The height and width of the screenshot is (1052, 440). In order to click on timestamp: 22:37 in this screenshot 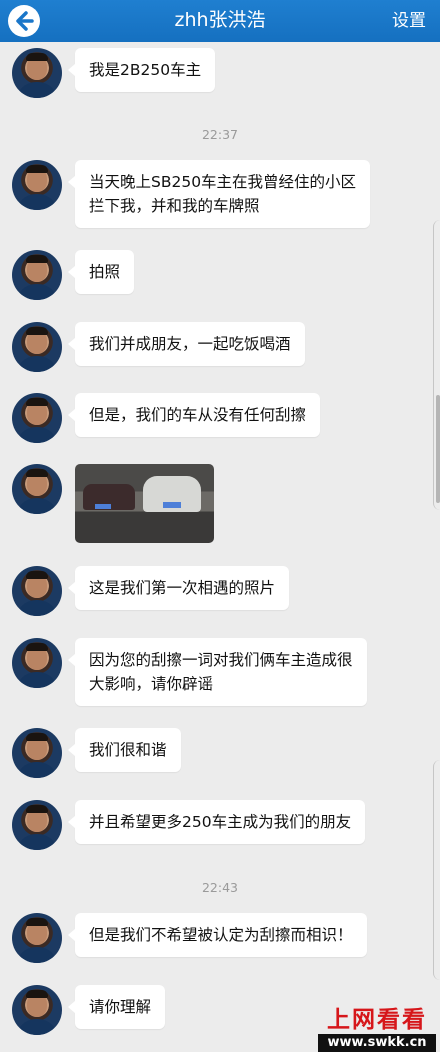, I will do `click(220, 134)`.